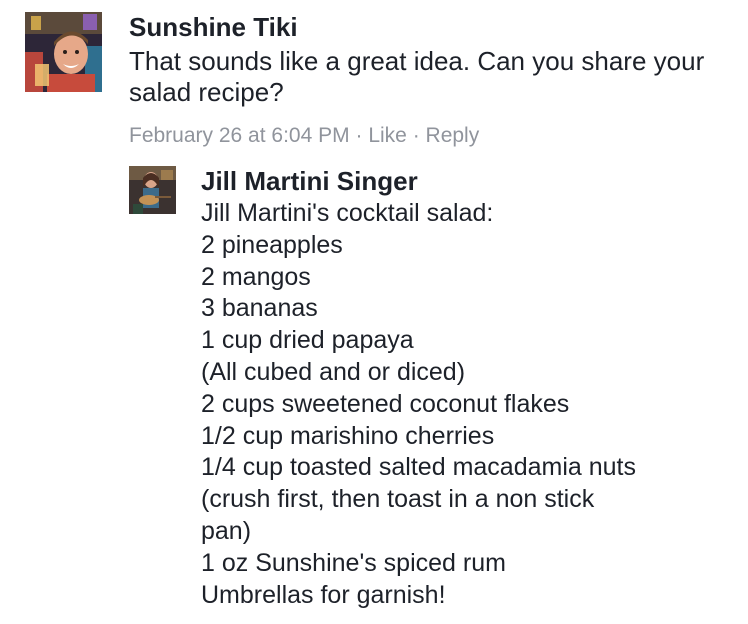 The width and height of the screenshot is (748, 624). Describe the element at coordinates (453, 135) in the screenshot. I see `reply-link: Reply` at that location.